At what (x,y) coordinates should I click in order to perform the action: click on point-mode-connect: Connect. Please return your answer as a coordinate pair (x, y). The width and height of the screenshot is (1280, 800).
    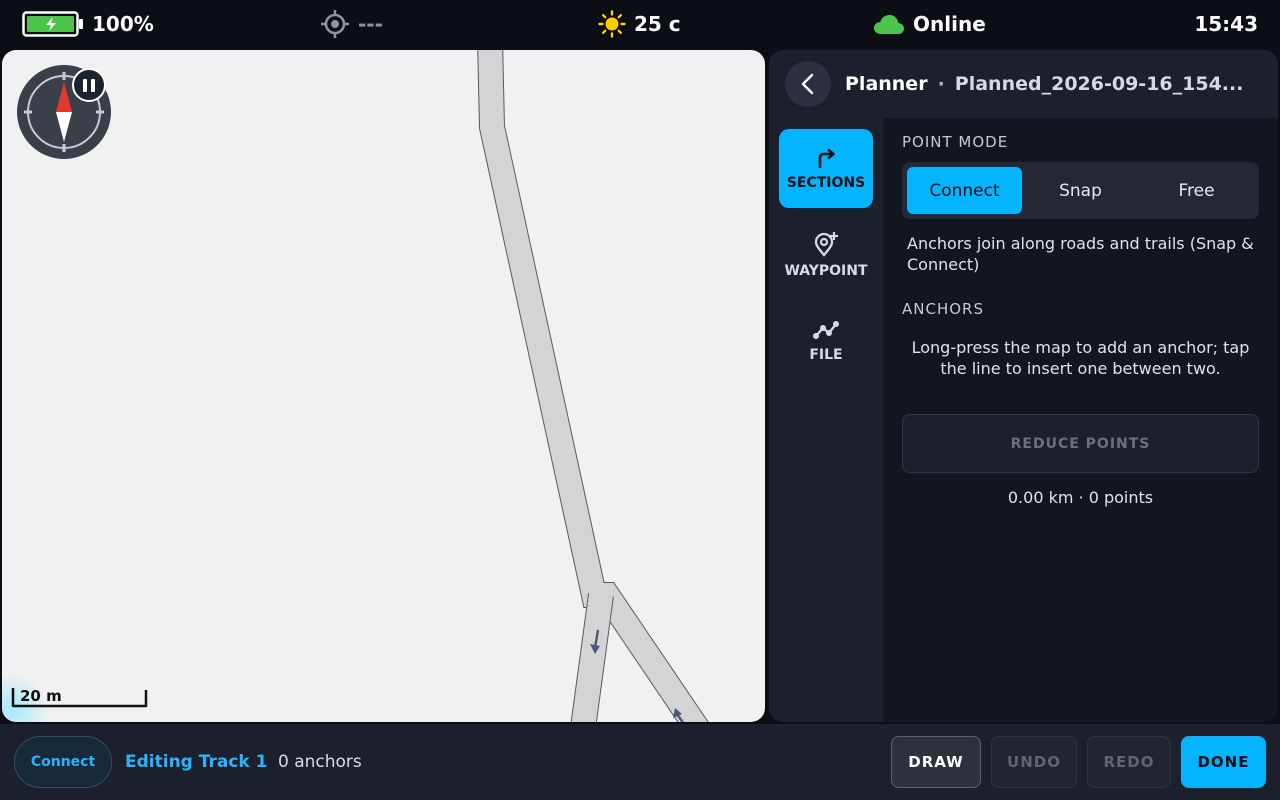
    Looking at the image, I should click on (964, 190).